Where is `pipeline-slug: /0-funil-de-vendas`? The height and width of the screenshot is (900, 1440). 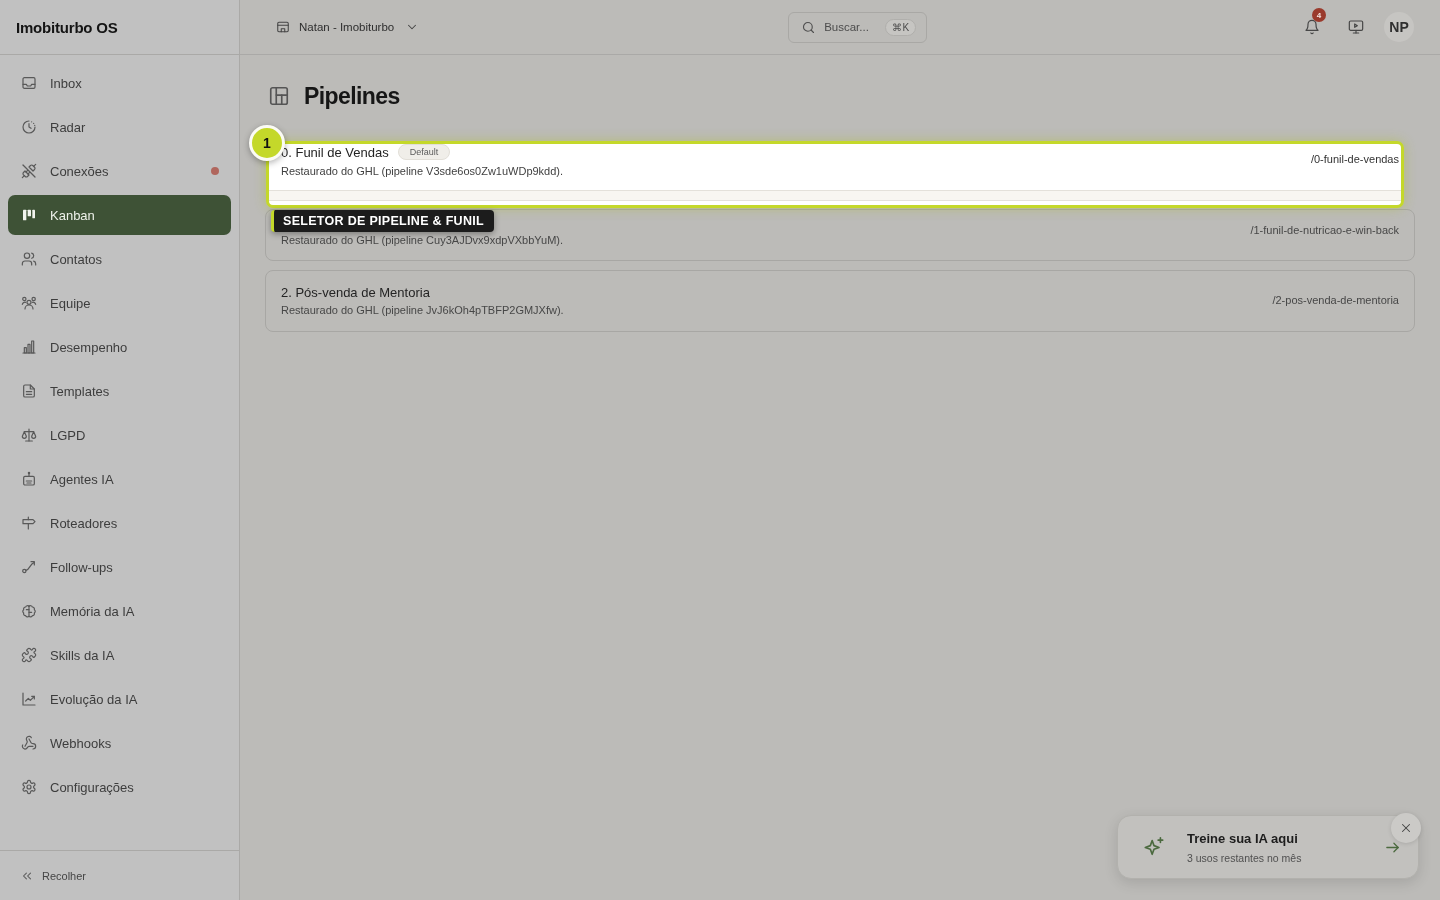 pipeline-slug: /0-funil-de-vendas is located at coordinates (1354, 159).